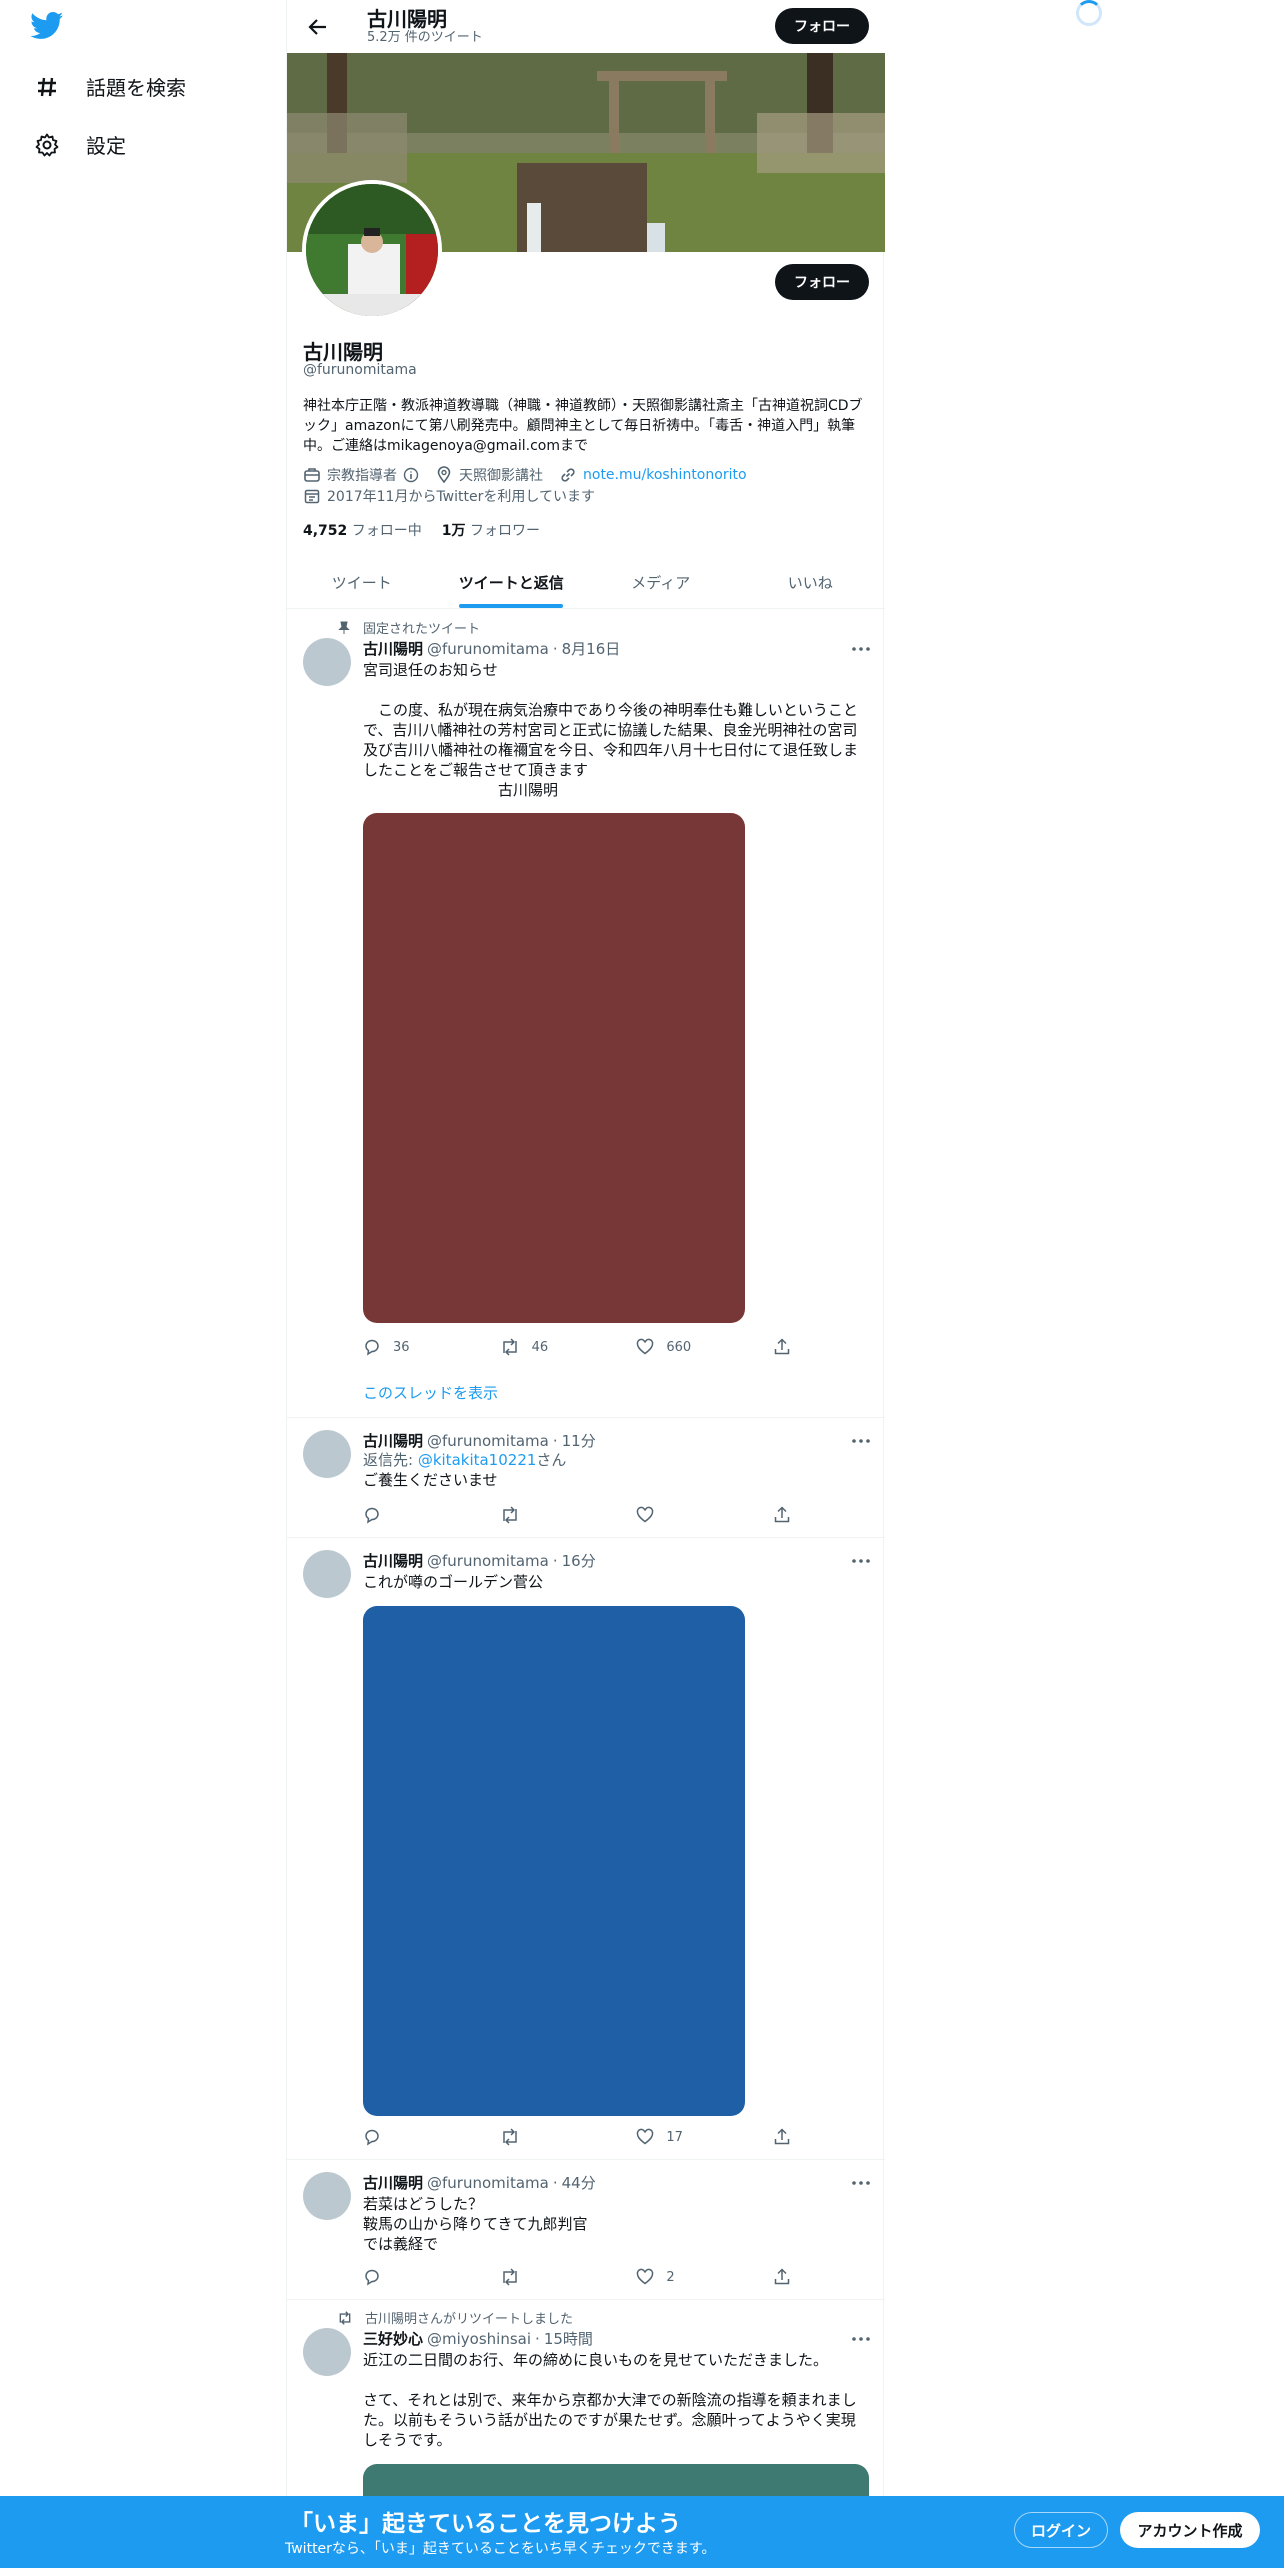  I want to click on author-name: 三好妙心, so click(393, 2338).